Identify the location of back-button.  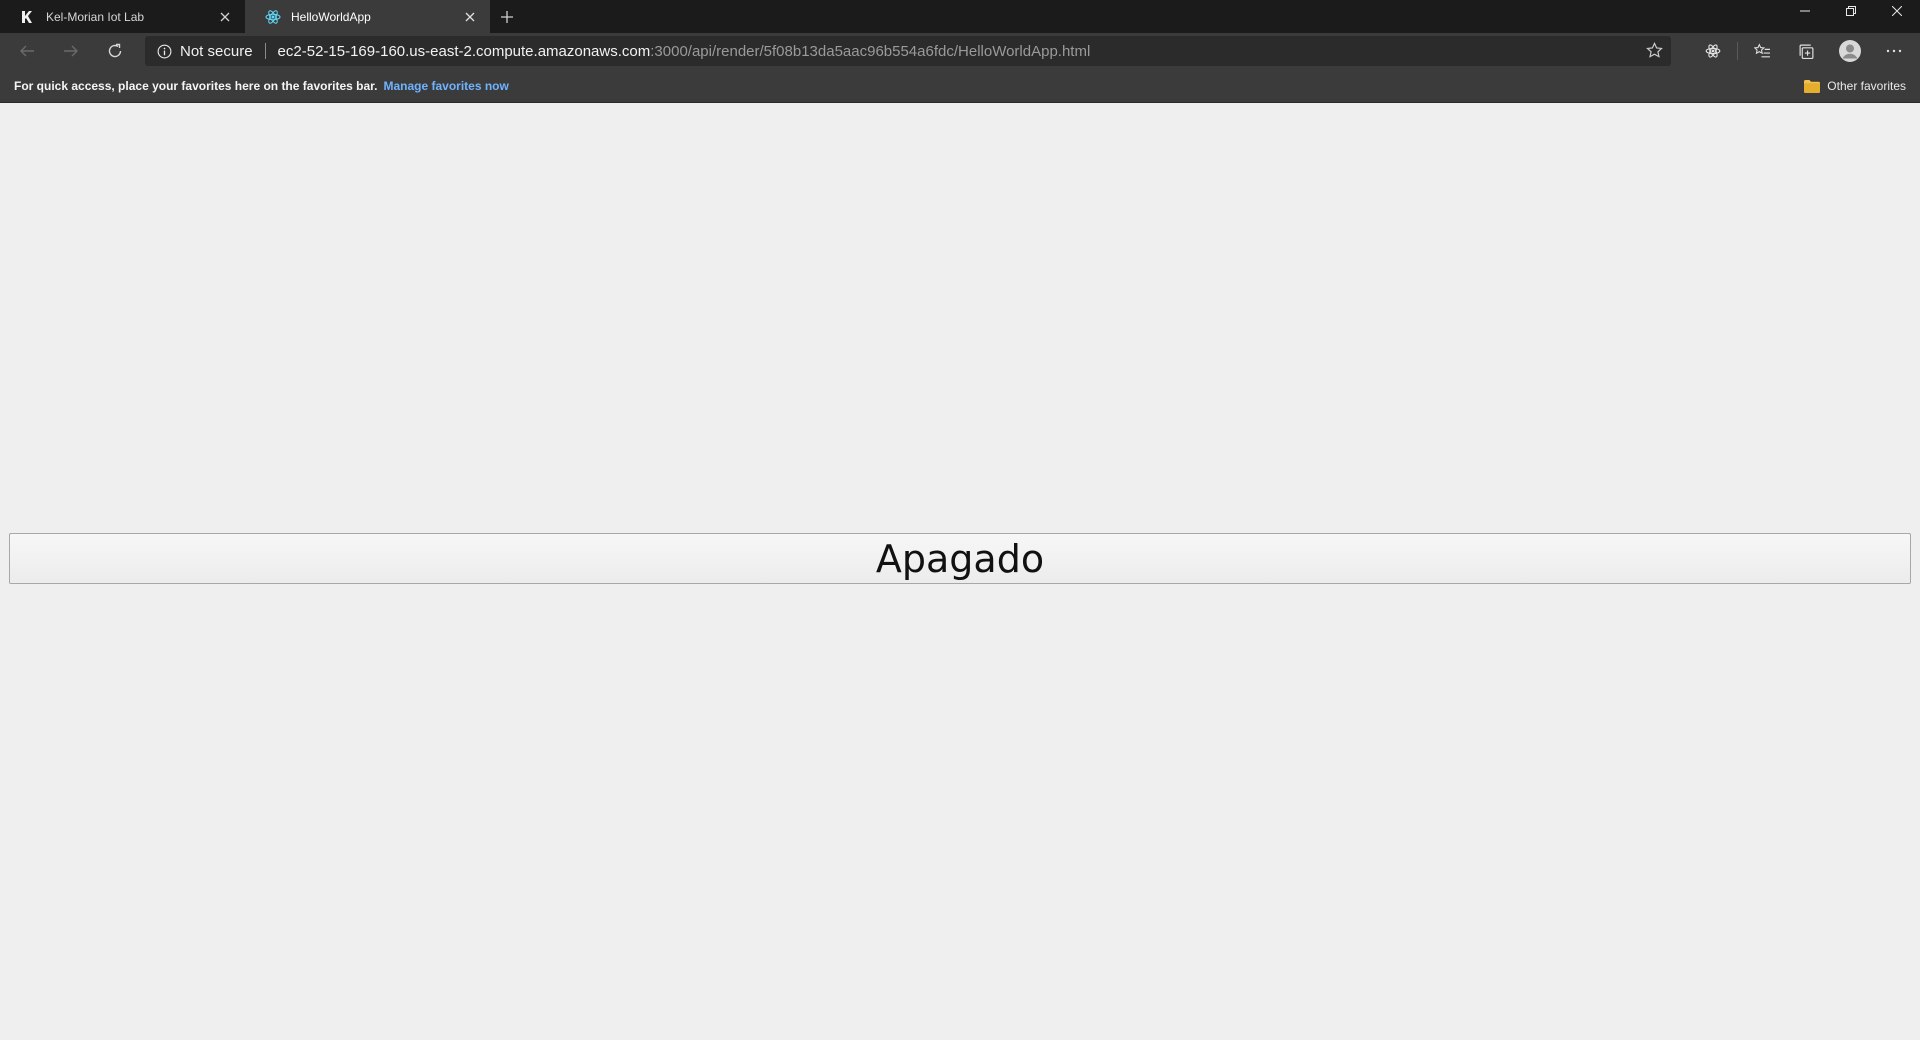
(27, 51).